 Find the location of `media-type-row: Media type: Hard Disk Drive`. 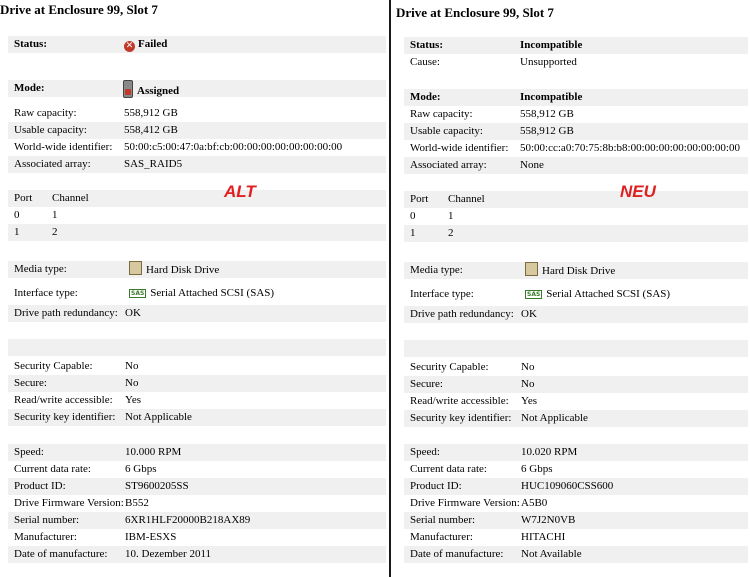

media-type-row: Media type: Hard Disk Drive is located at coordinates (576, 270).